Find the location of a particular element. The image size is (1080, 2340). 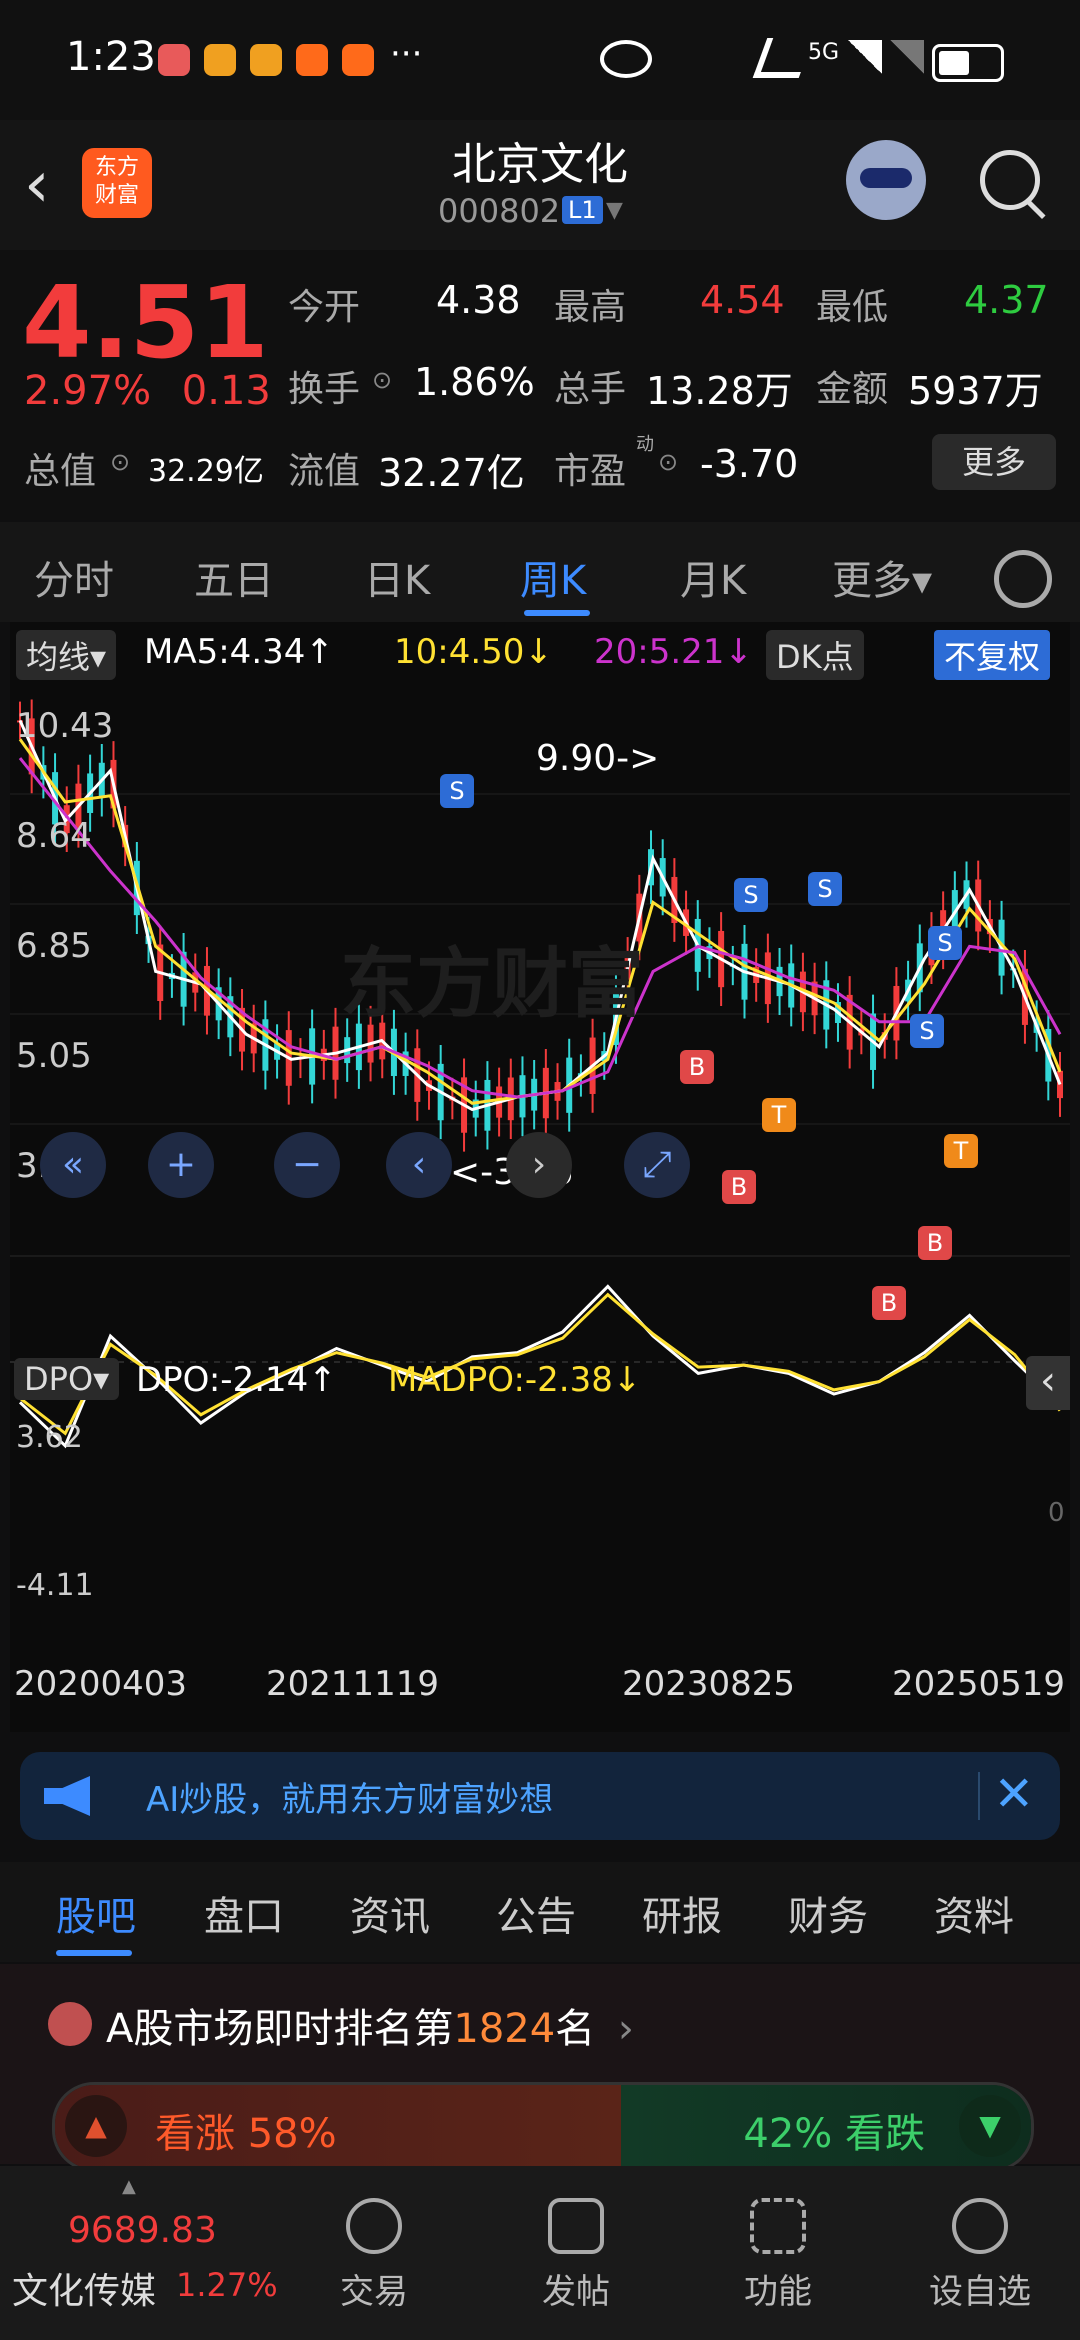

nav-functions: 功能 is located at coordinates (778, 2253).